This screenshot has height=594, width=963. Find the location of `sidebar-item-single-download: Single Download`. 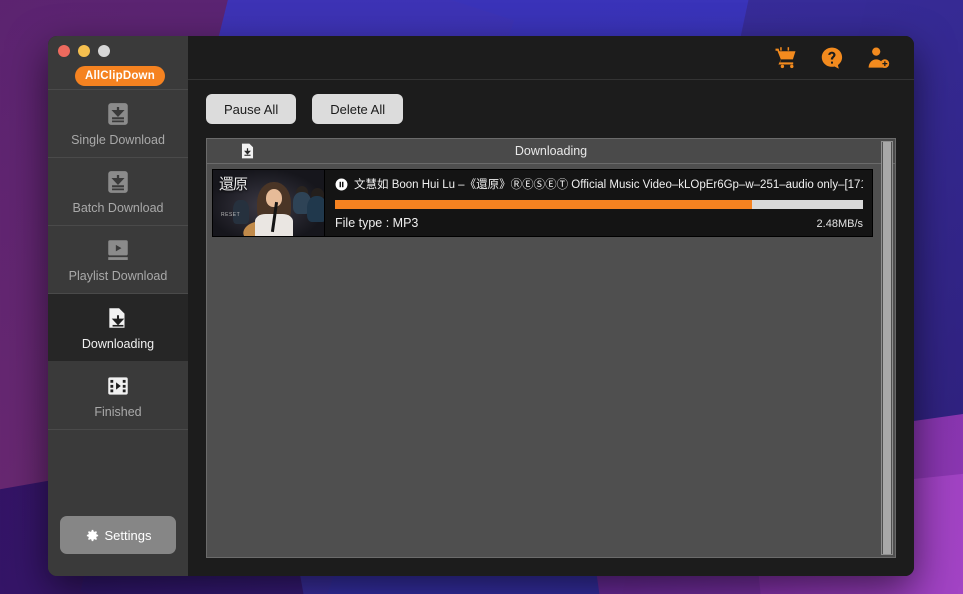

sidebar-item-single-download: Single Download is located at coordinates (118, 124).